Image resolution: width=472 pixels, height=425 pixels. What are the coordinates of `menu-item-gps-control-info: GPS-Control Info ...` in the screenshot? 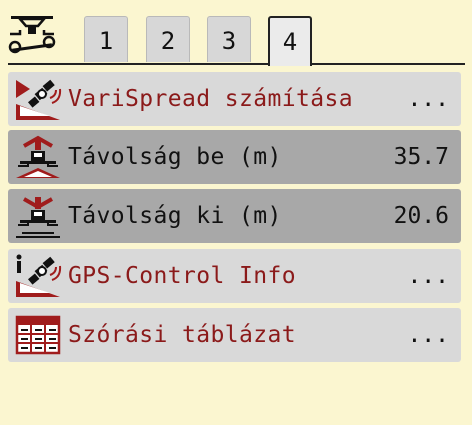 It's located at (234, 276).